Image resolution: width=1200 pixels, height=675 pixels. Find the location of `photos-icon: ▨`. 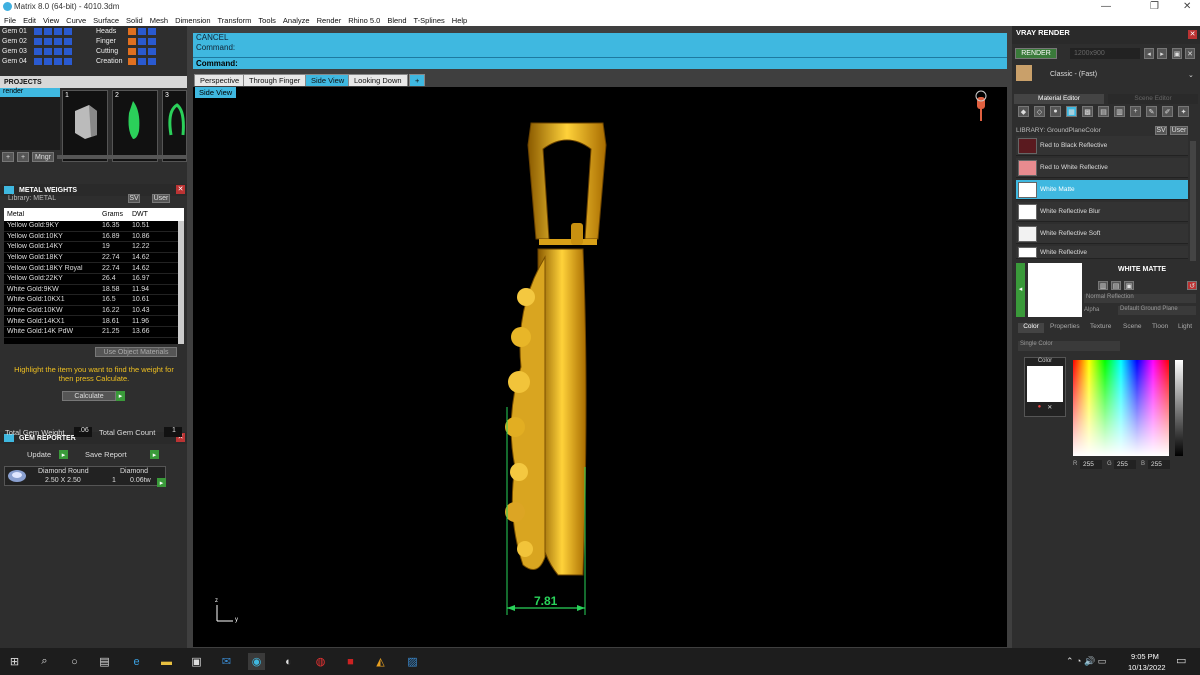

photos-icon: ▨ is located at coordinates (412, 661).